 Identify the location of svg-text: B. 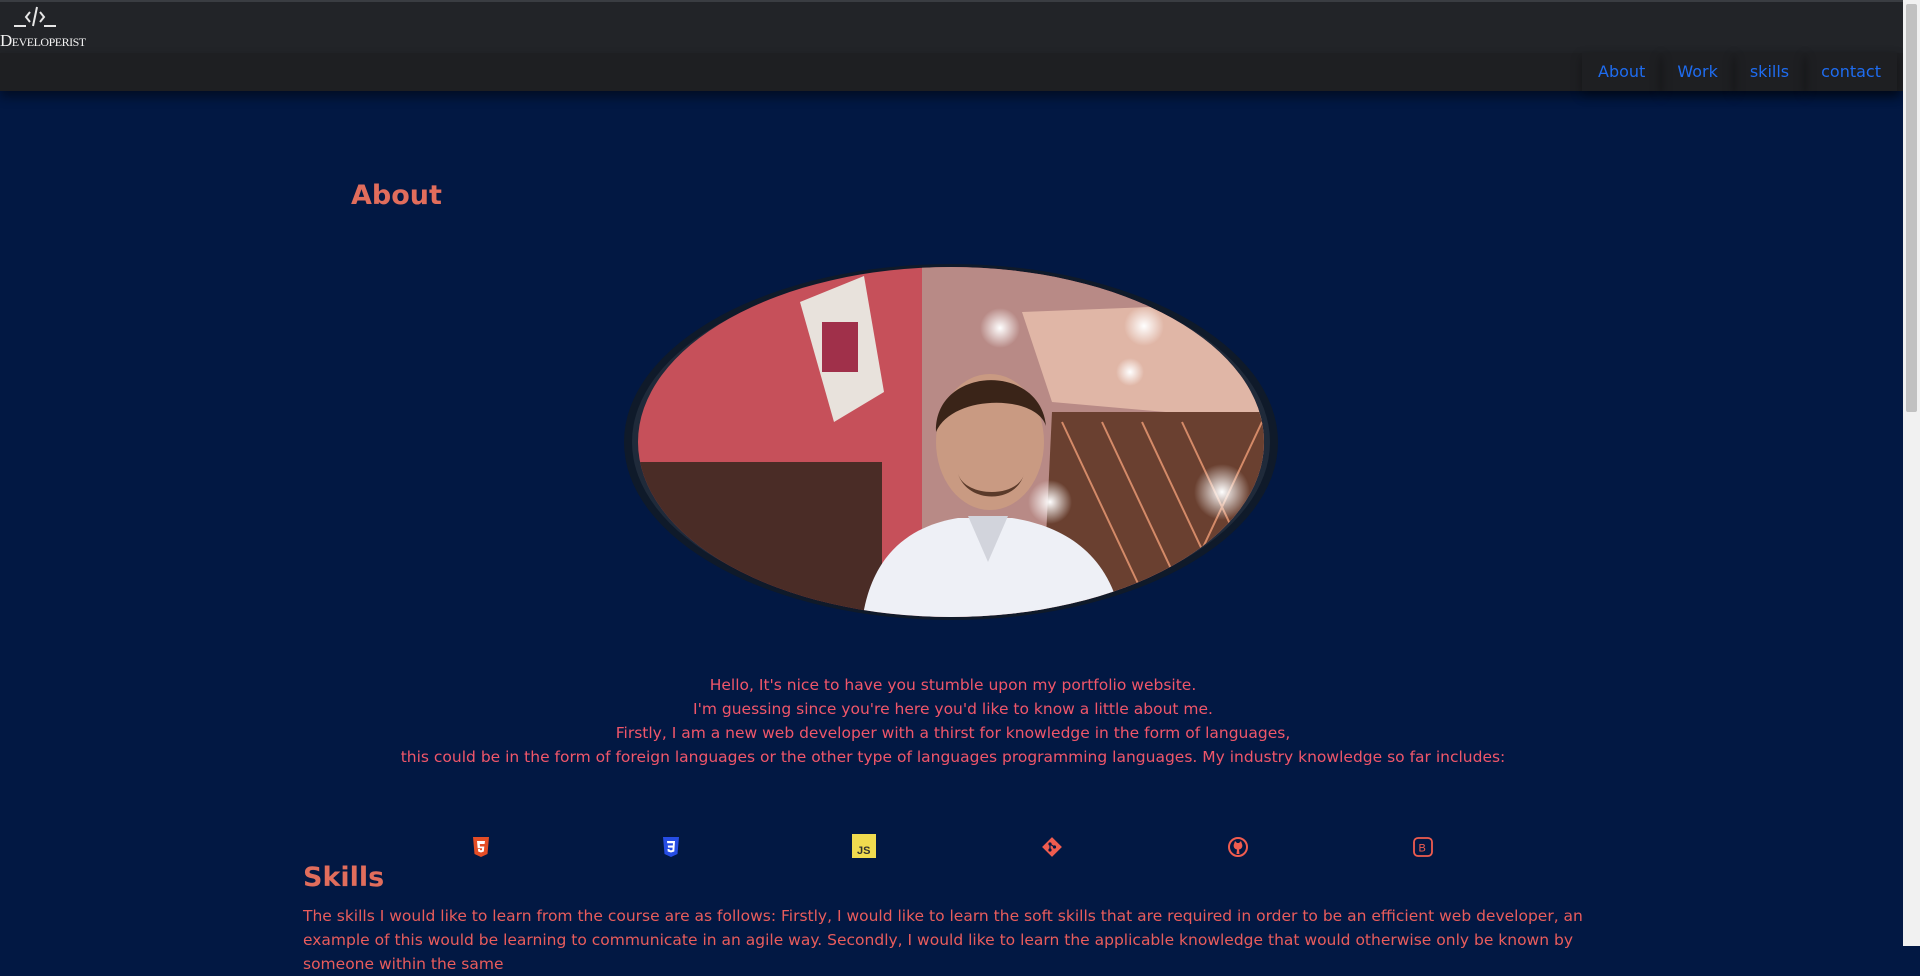
(1422, 849).